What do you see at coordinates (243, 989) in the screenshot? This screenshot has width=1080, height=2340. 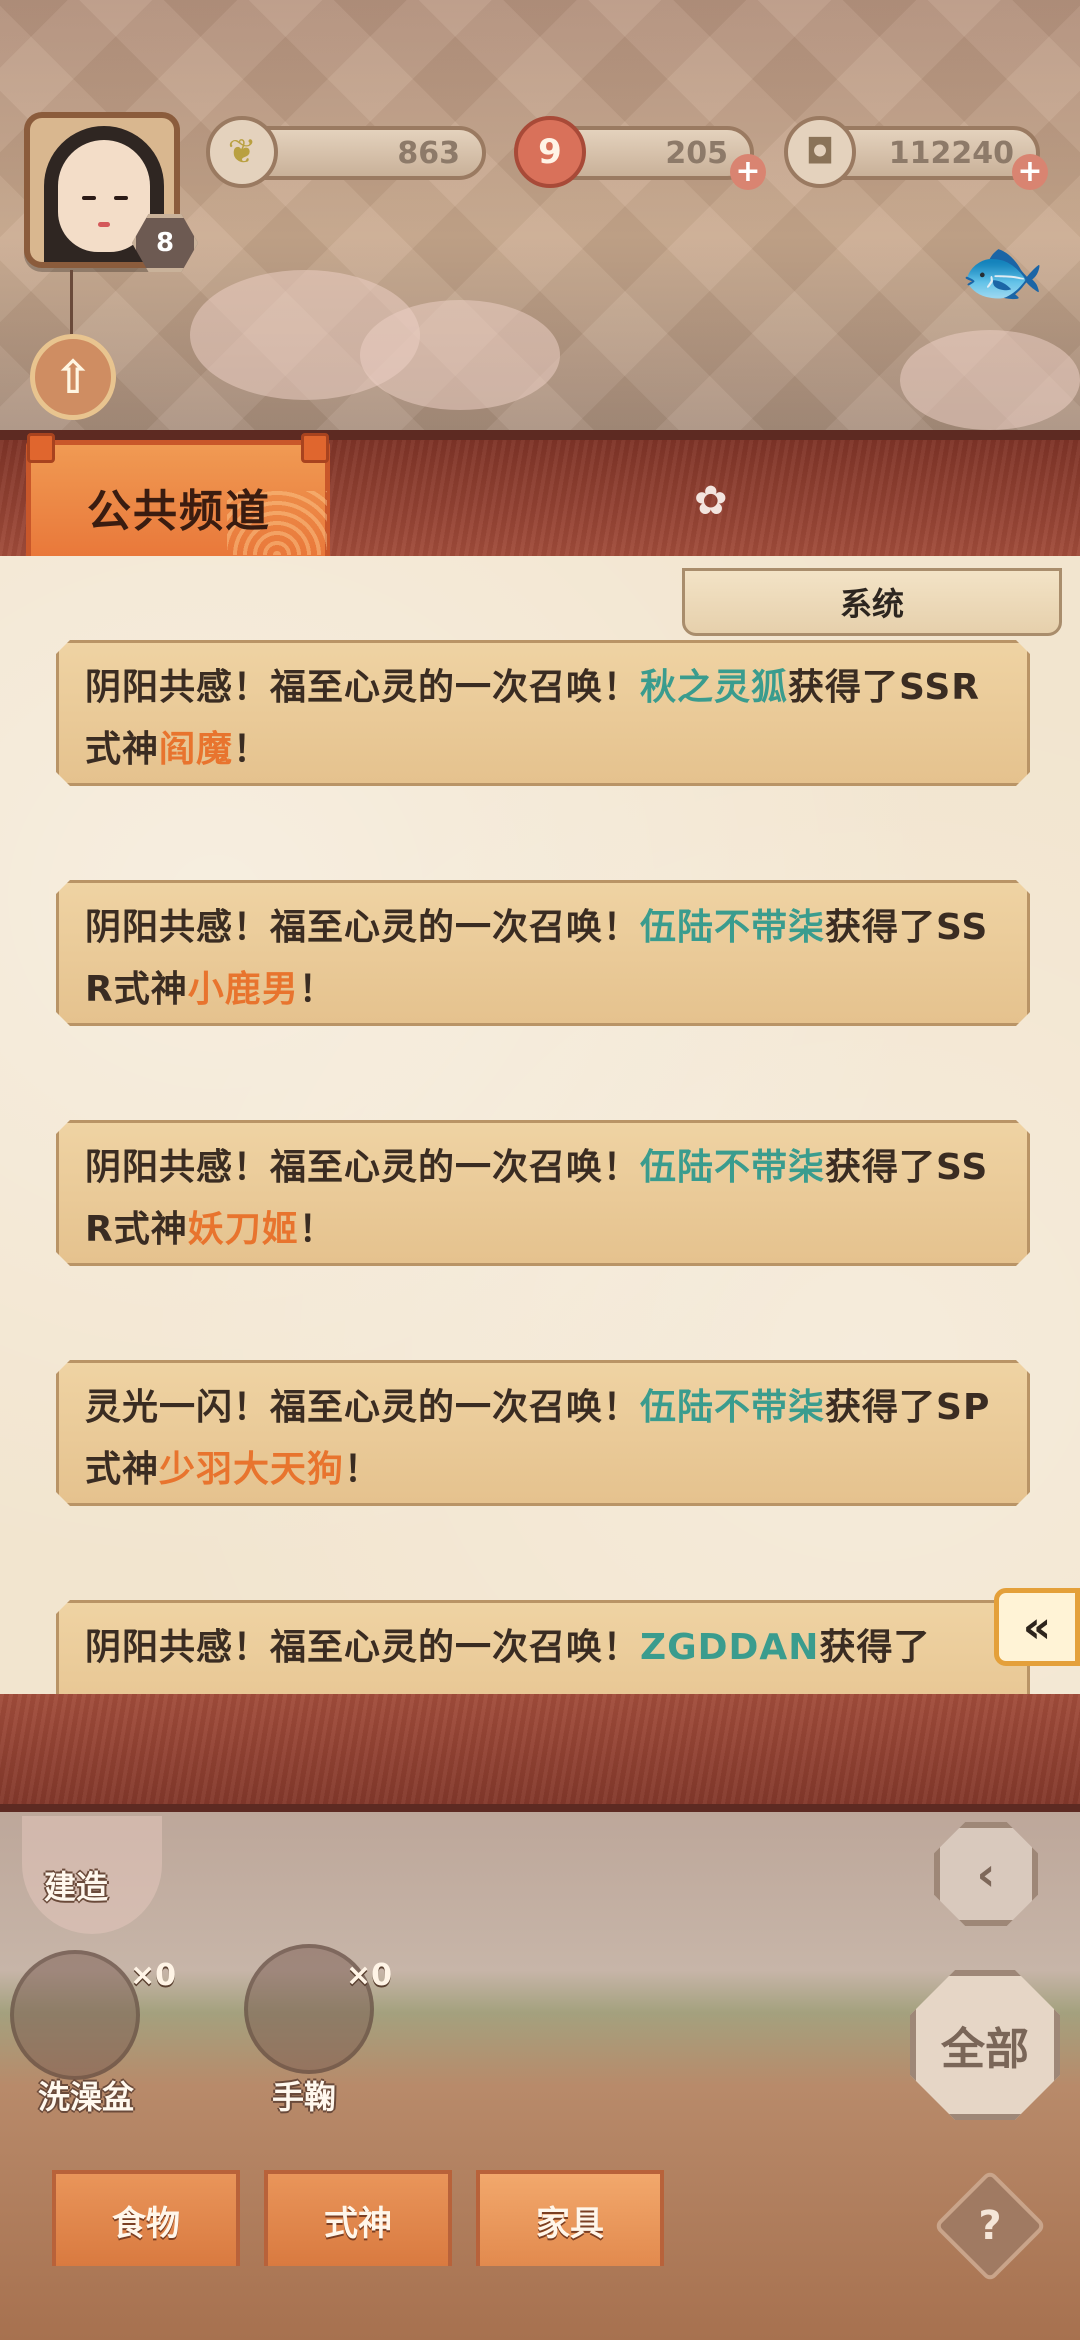 I see `shikigami-name: 小鹿男` at bounding box center [243, 989].